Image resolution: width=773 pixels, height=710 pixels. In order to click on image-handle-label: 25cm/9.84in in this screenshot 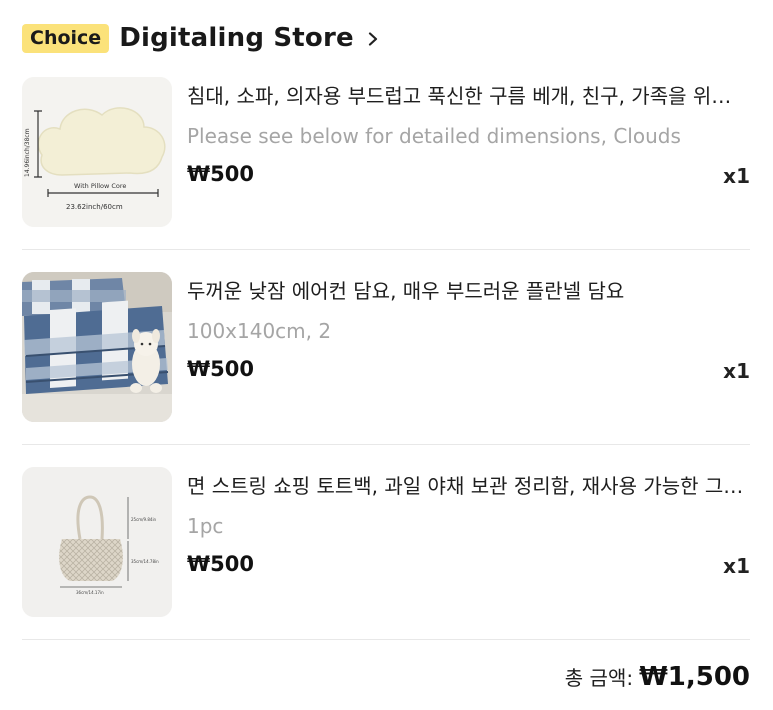, I will do `click(144, 519)`.